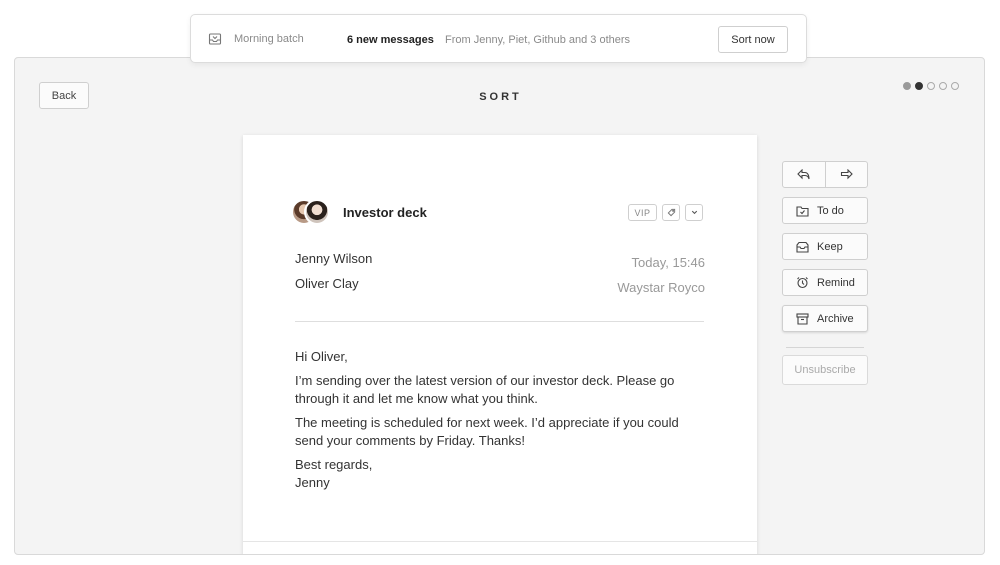 The height and width of the screenshot is (565, 1000). I want to click on email-greeting: Hi Oliver,, so click(321, 356).